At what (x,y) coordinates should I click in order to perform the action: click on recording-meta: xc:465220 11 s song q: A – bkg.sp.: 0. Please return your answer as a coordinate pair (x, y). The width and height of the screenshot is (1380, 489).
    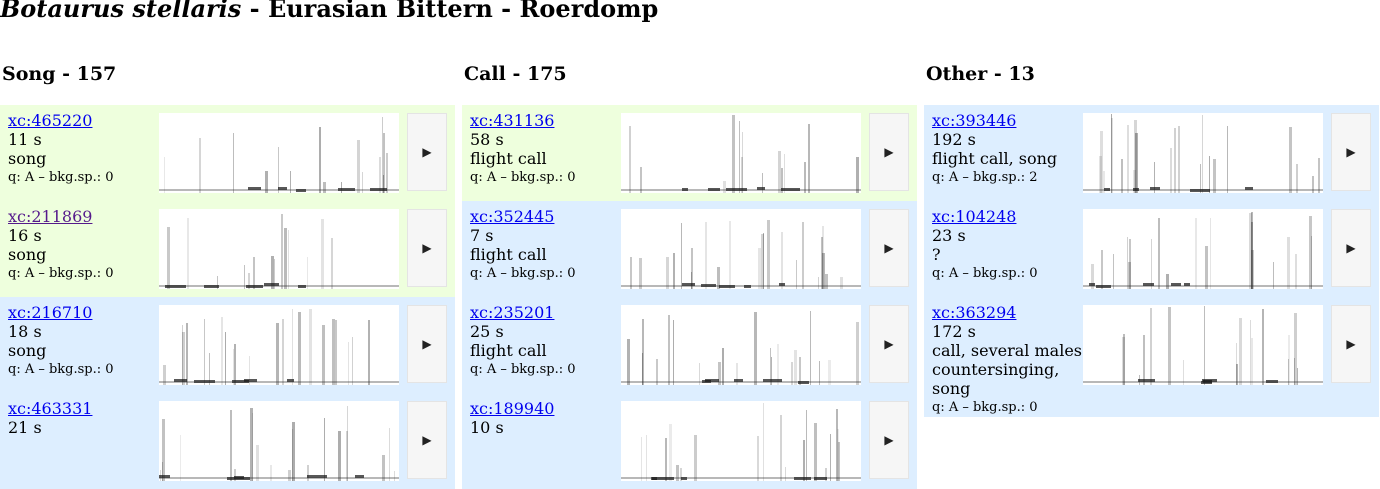
    Looking at the image, I should click on (83, 149).